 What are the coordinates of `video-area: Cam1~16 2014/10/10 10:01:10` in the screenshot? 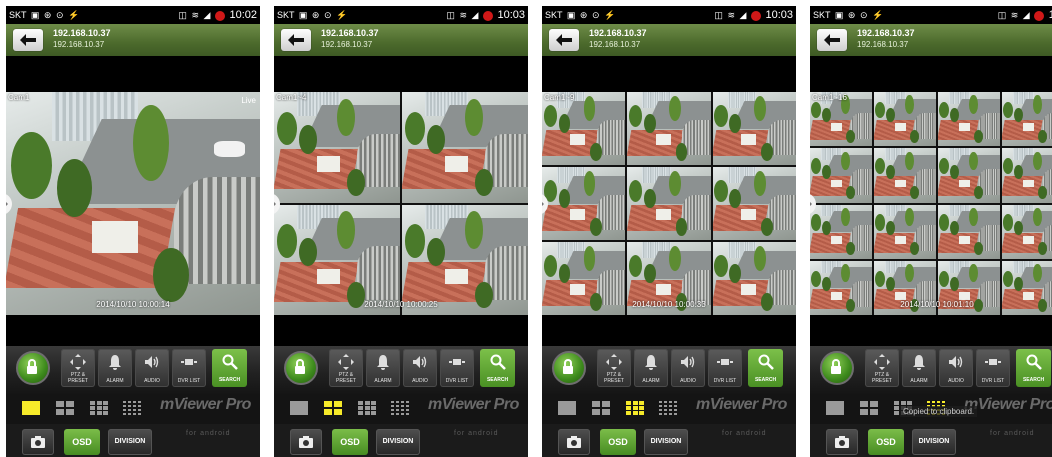 It's located at (931, 203).